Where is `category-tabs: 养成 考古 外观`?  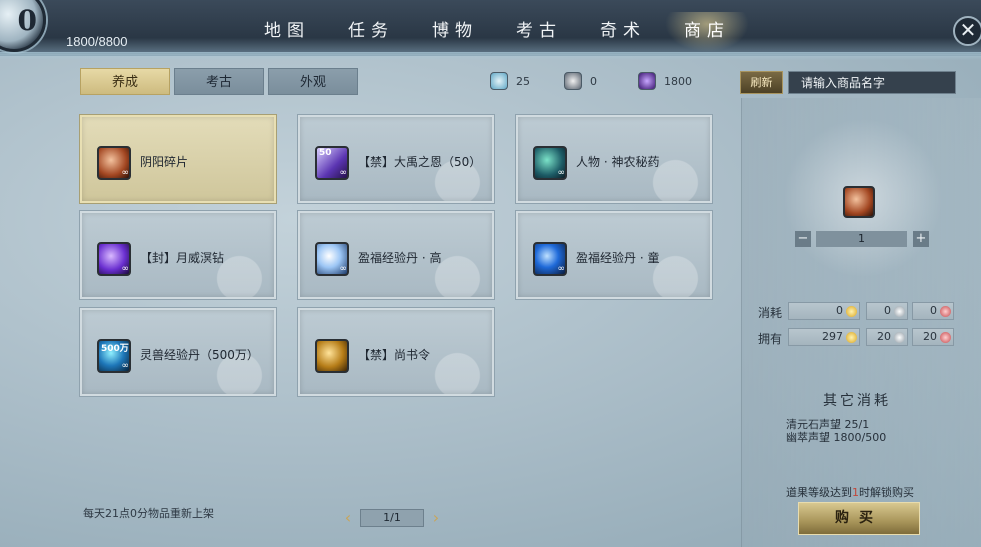
category-tabs: 养成 考古 外观 is located at coordinates (219, 81).